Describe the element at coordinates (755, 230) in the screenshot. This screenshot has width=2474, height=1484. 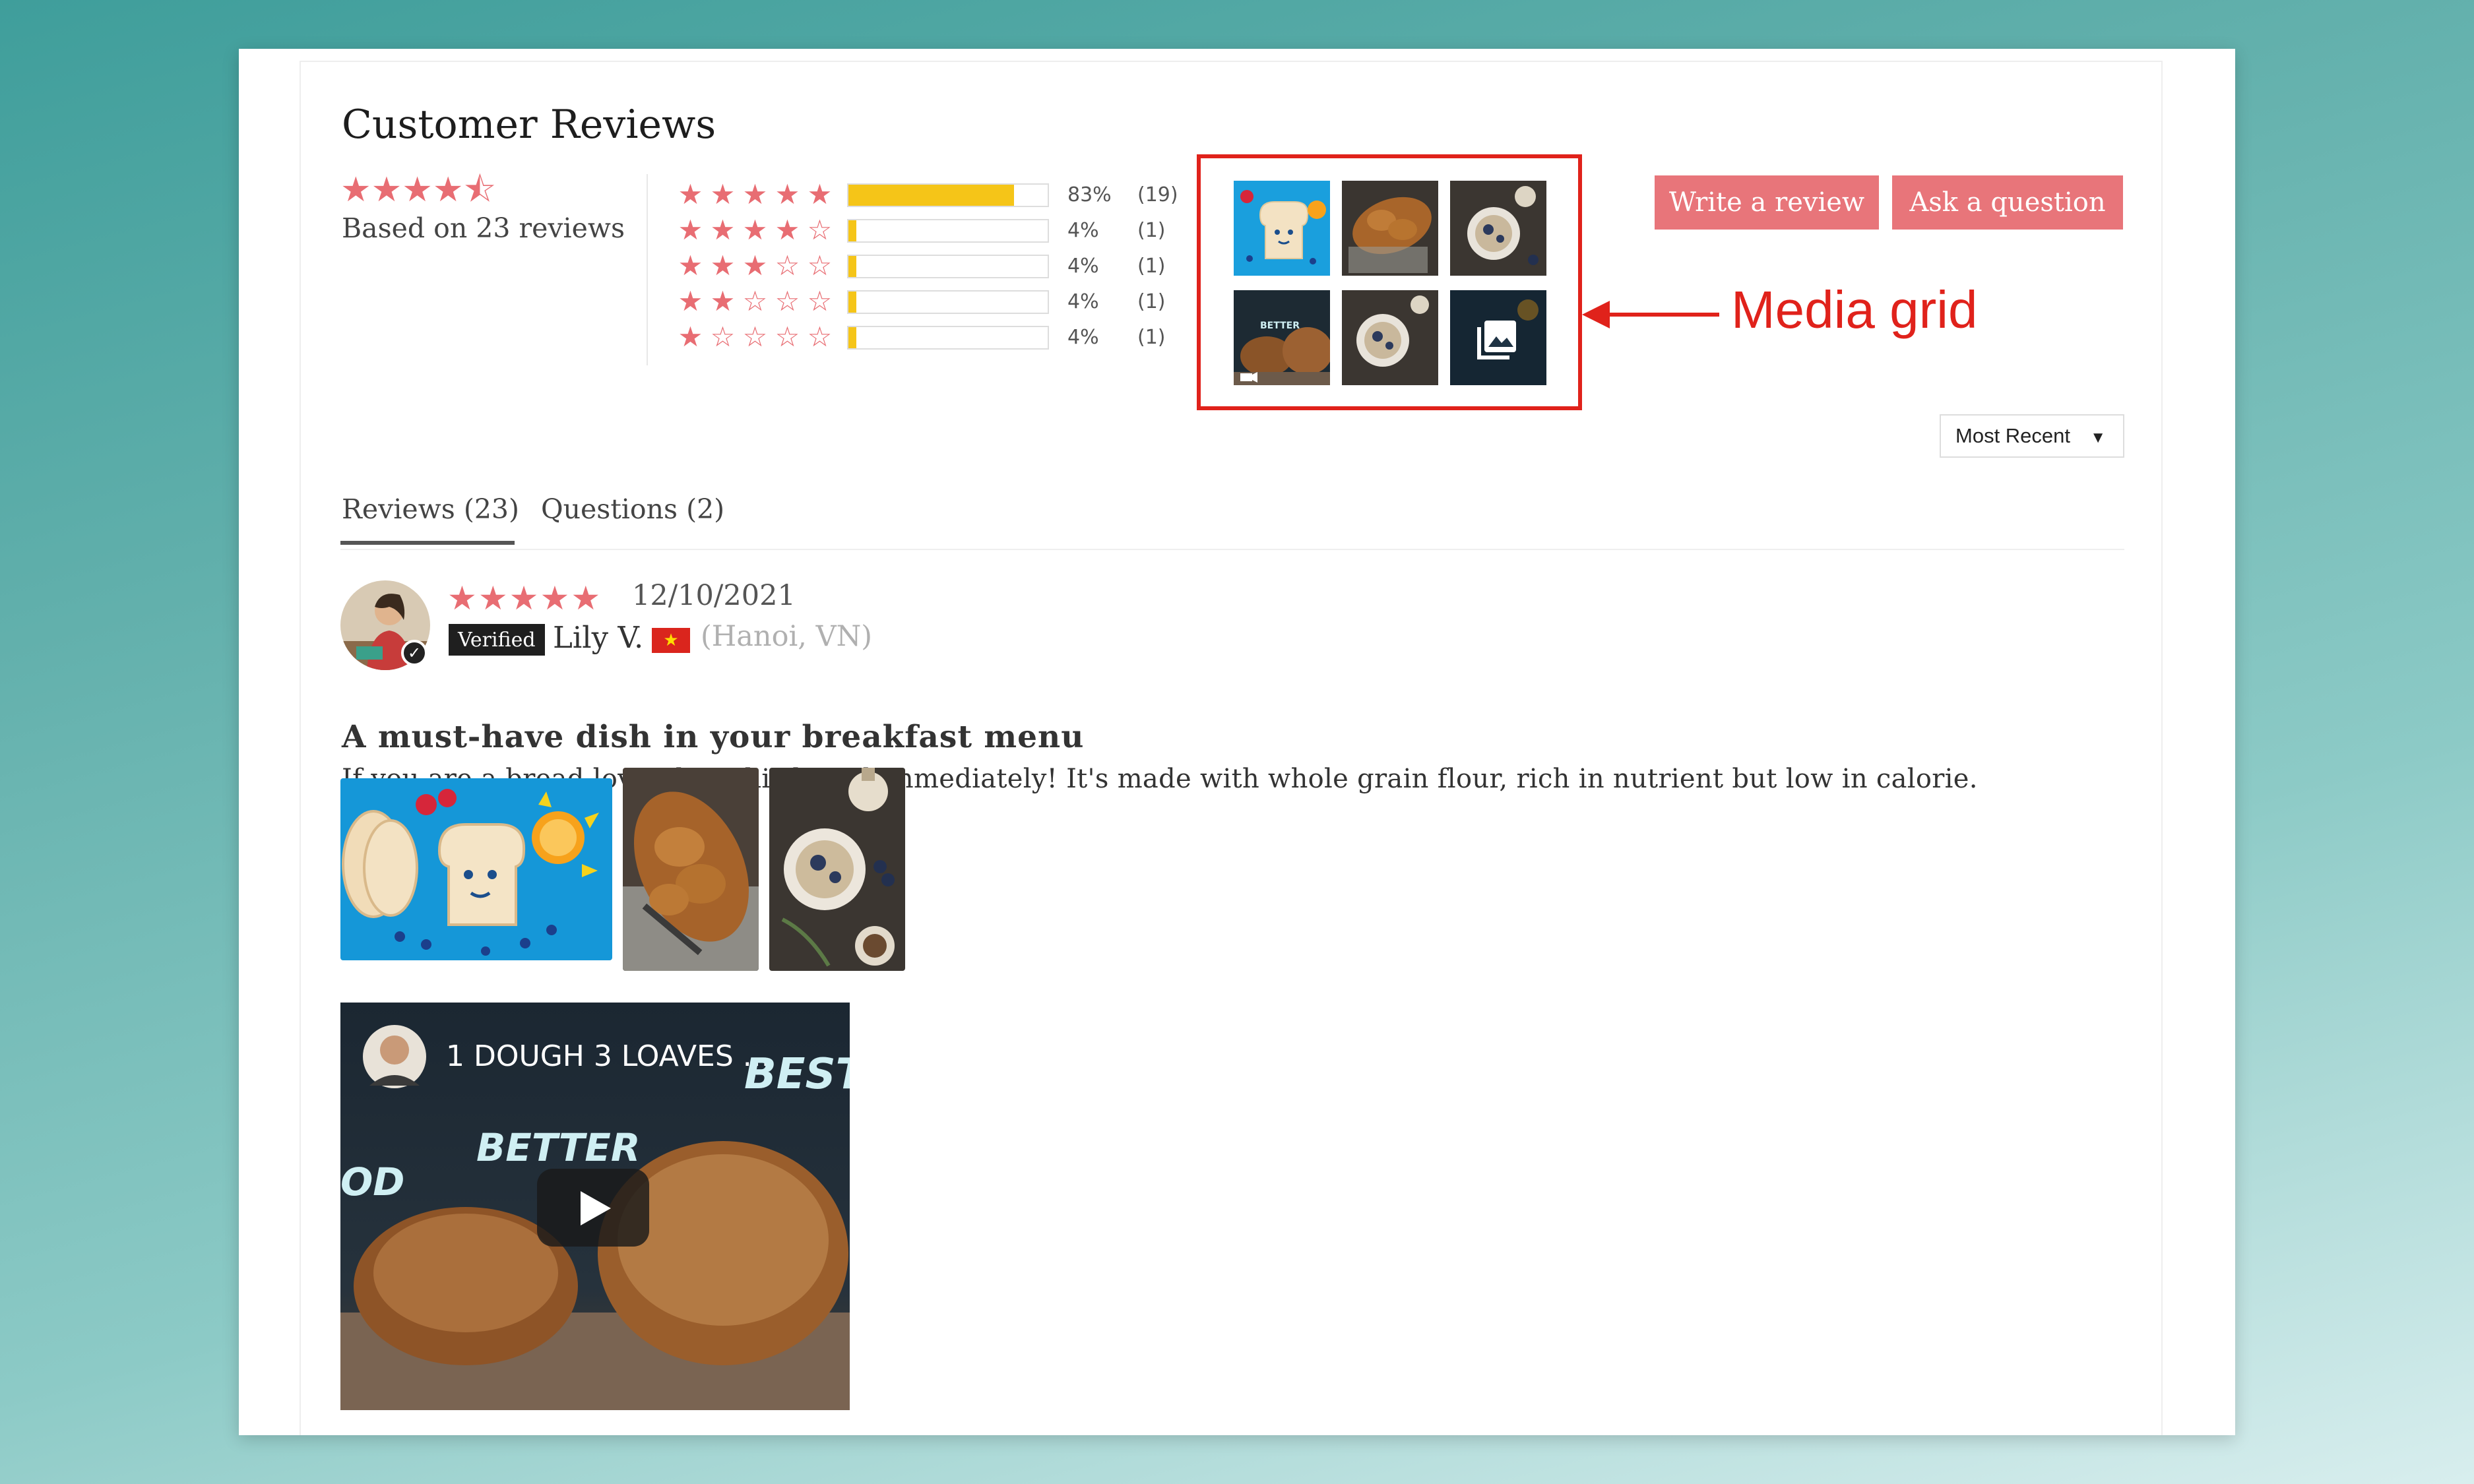
I see `rating-row-stars: ★ ★ ★ ★ ☆` at that location.